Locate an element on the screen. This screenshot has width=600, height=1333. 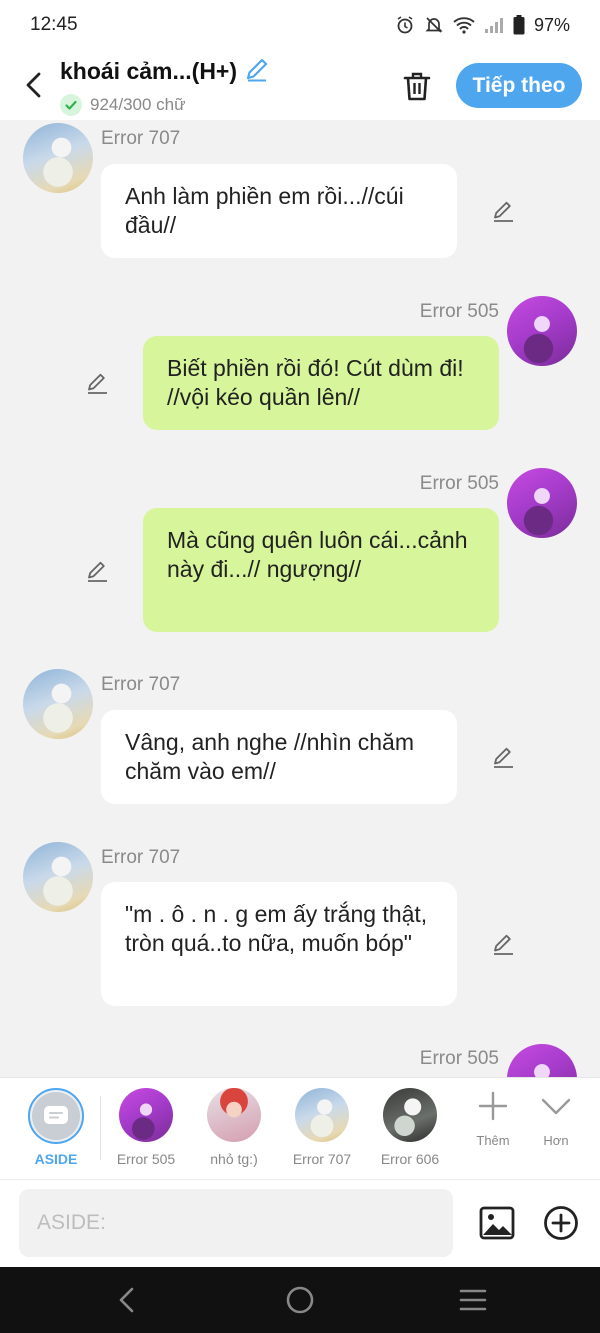
character-error-505: Error 505 is located at coordinates (146, 1127).